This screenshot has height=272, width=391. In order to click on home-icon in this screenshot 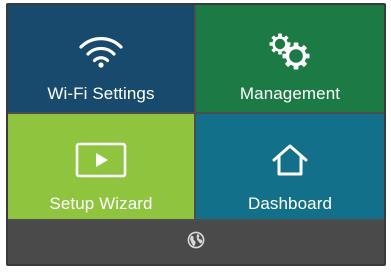, I will do `click(290, 160)`.